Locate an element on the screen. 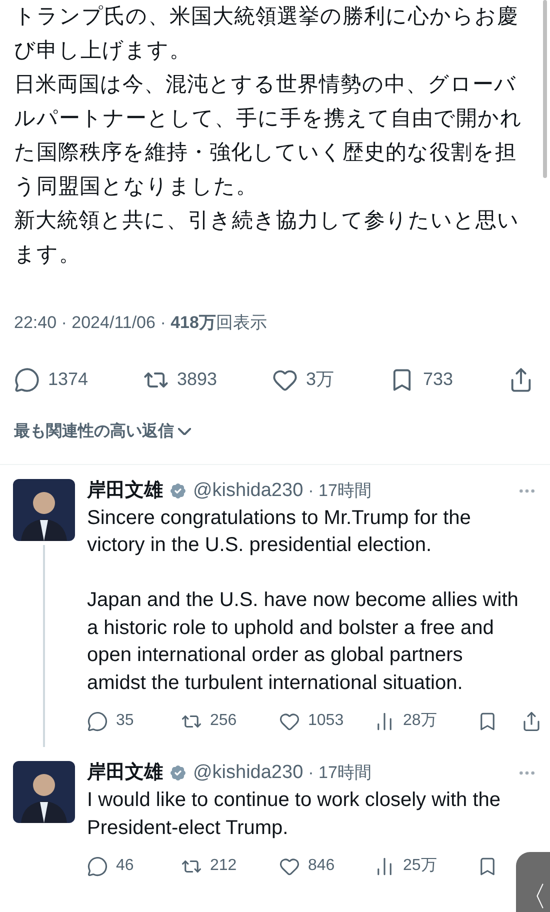 The height and width of the screenshot is (912, 550). share-button is located at coordinates (531, 721).